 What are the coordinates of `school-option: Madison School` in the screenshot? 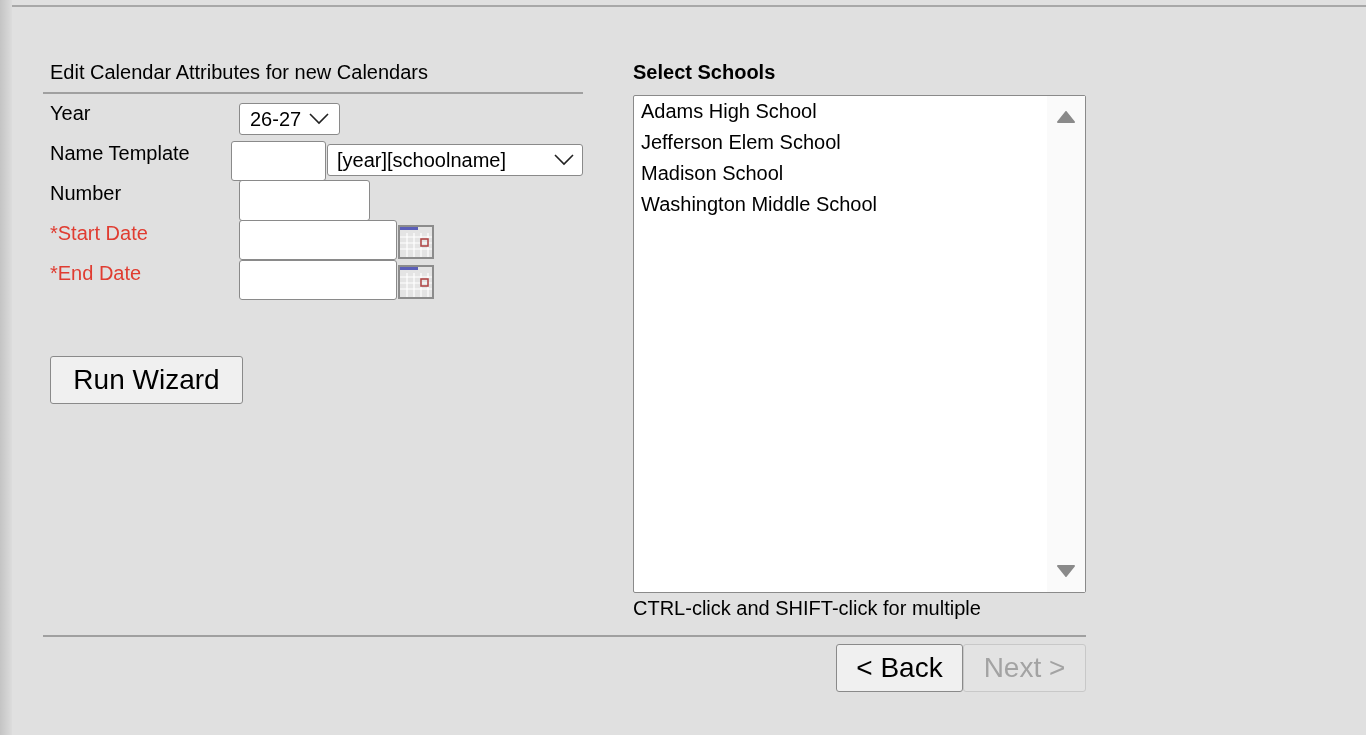 It's located at (843, 173).